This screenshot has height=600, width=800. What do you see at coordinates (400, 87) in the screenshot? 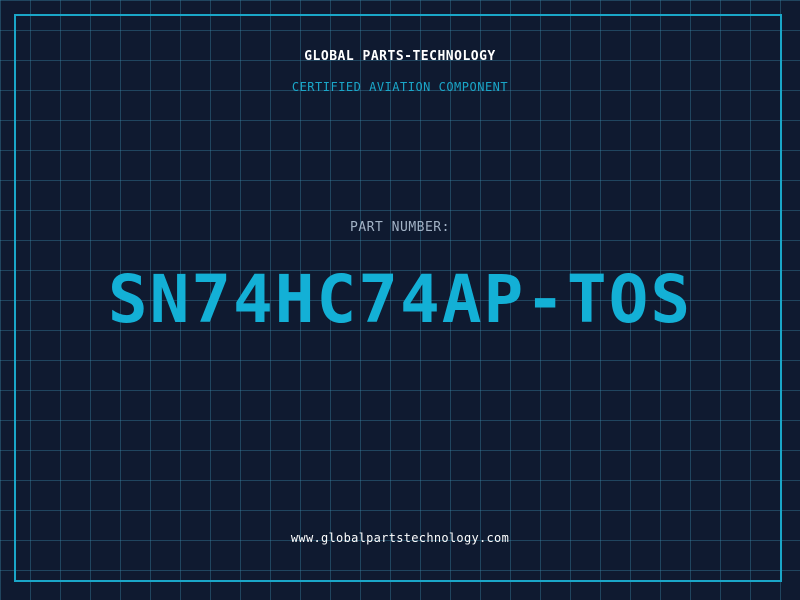
I see `certification-tagline: CERTIFIED AVIATION COMPONENT` at bounding box center [400, 87].